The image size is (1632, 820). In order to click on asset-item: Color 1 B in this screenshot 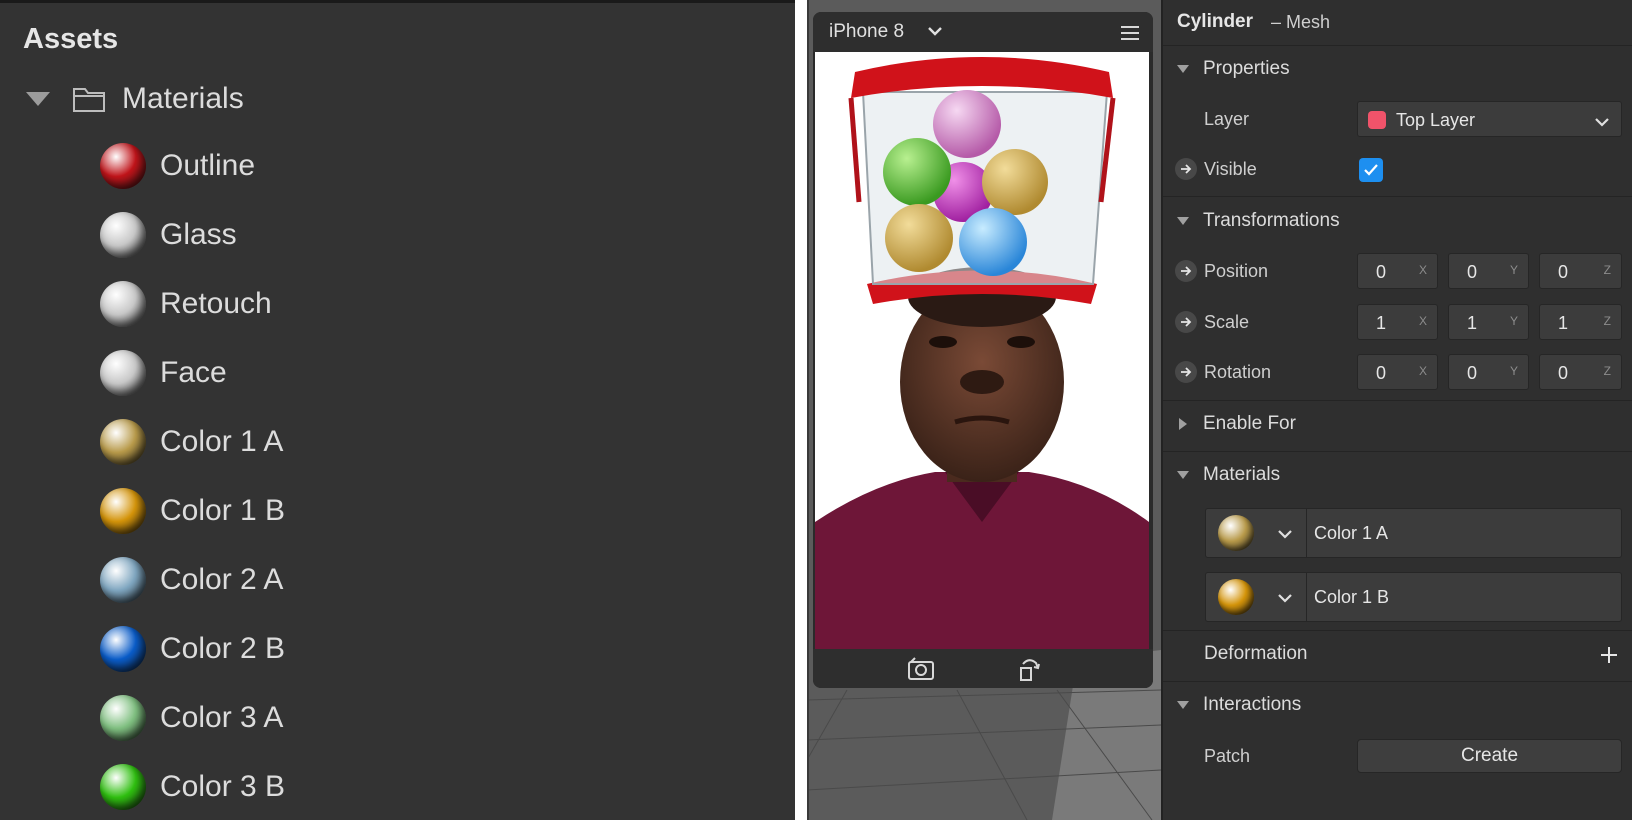, I will do `click(192, 511)`.